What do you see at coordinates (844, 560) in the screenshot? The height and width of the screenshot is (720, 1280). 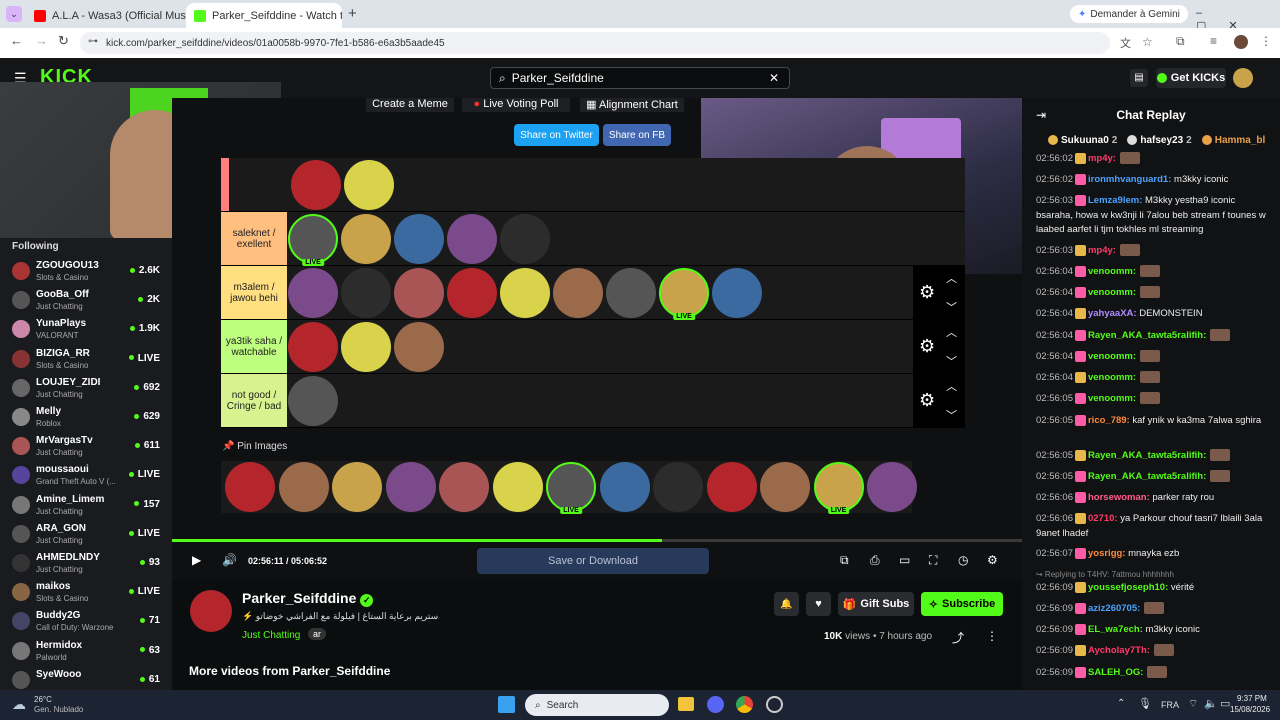 I see `miniplayer-icon: ⧉` at bounding box center [844, 560].